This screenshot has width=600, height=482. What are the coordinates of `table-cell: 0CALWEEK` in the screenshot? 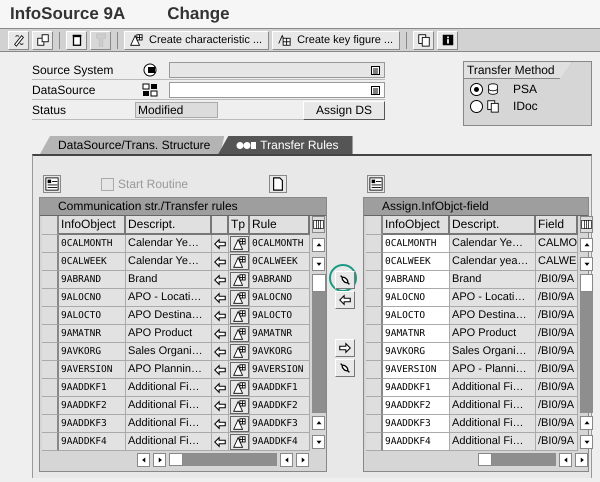 It's located at (416, 262).